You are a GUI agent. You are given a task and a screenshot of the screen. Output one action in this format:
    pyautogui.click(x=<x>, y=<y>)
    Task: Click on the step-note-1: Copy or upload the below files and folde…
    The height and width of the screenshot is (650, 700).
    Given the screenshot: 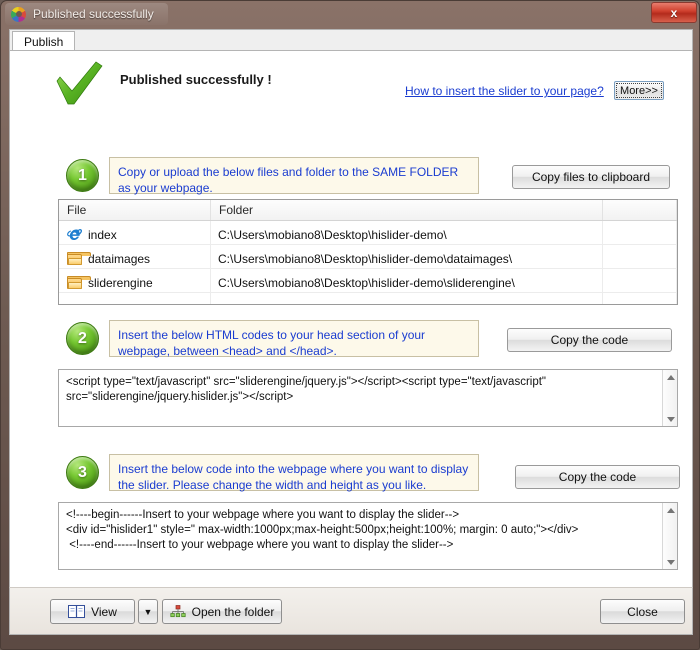 What is the action you would take?
    pyautogui.click(x=294, y=176)
    